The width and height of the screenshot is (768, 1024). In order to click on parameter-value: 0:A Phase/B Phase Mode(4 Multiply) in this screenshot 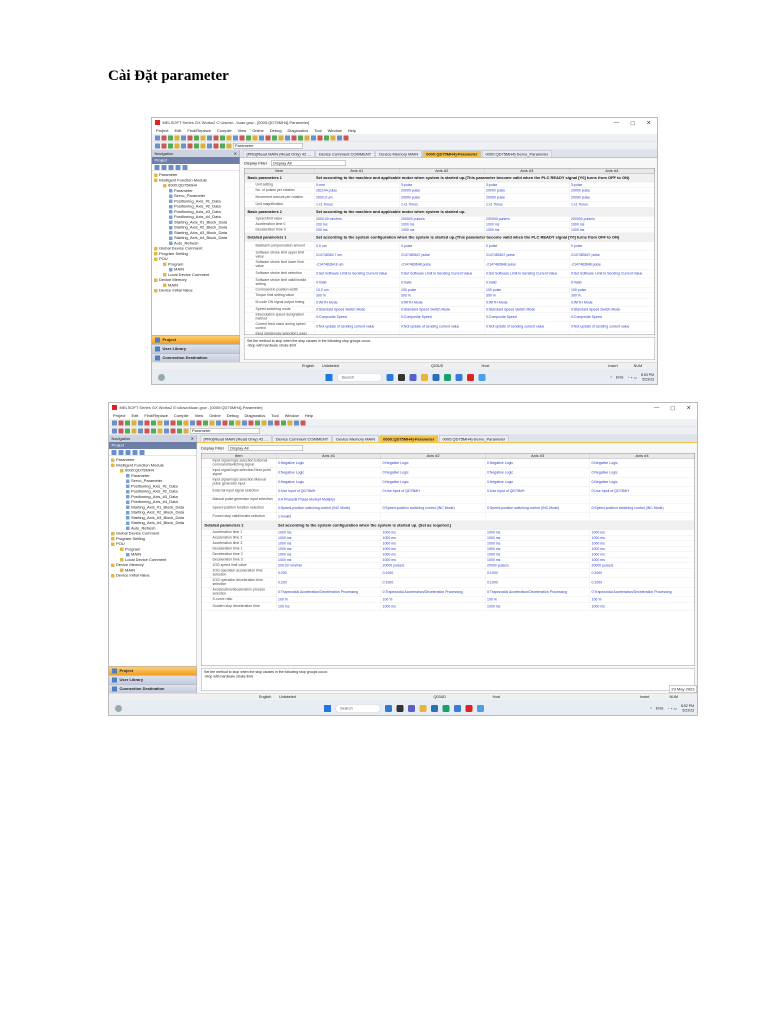, I will do `click(328, 499)`.